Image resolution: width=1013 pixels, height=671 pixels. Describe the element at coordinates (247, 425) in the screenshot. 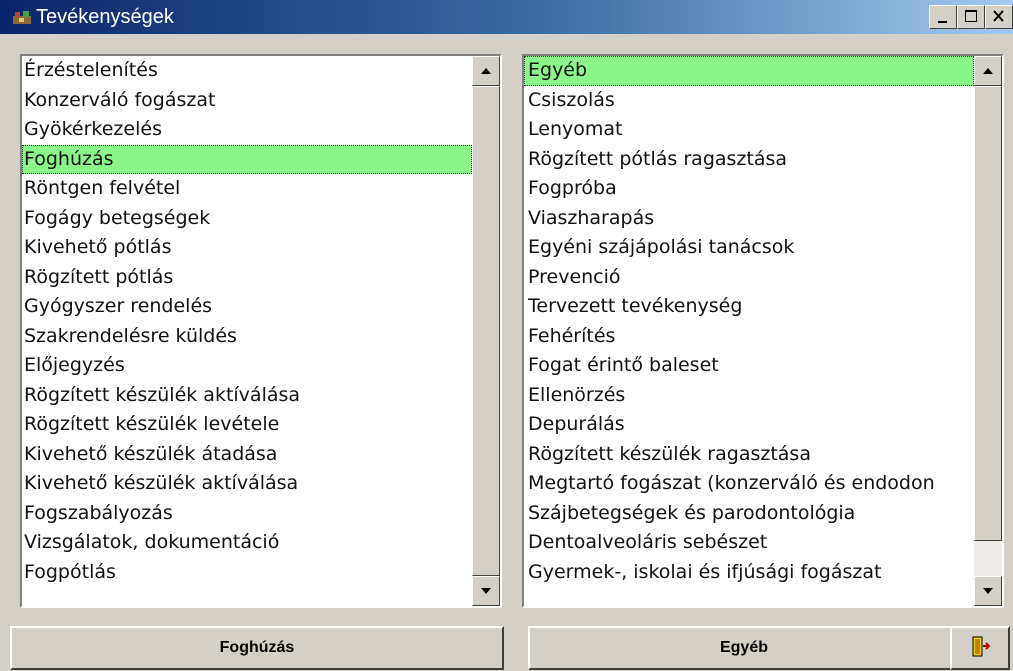

I see `list-item: Rögzített készülék levétele` at that location.